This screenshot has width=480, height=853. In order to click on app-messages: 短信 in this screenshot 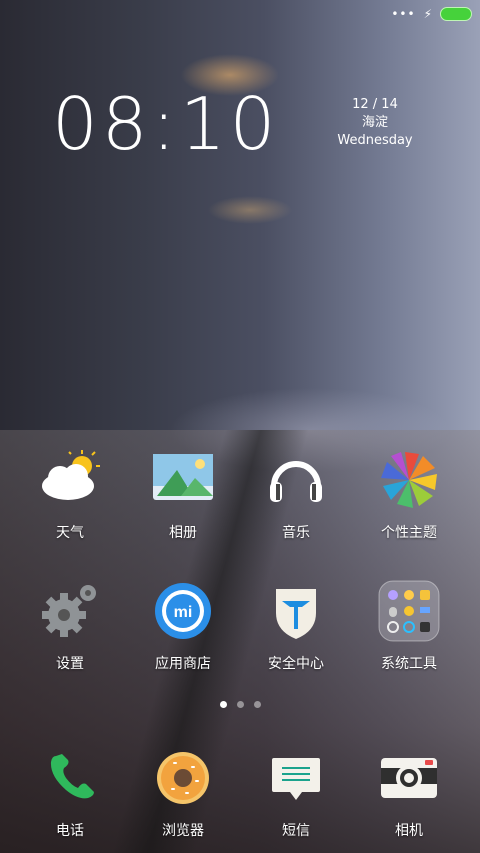, I will do `click(296, 793)`.